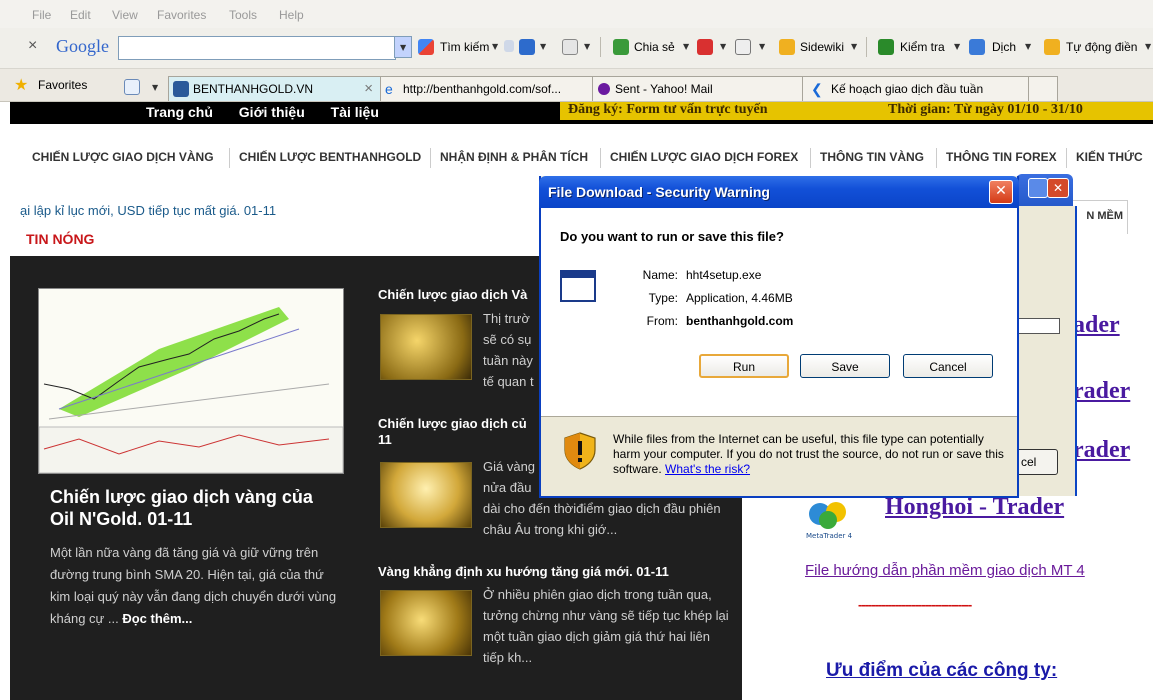  What do you see at coordinates (744, 366) in the screenshot?
I see `run-button: Run` at bounding box center [744, 366].